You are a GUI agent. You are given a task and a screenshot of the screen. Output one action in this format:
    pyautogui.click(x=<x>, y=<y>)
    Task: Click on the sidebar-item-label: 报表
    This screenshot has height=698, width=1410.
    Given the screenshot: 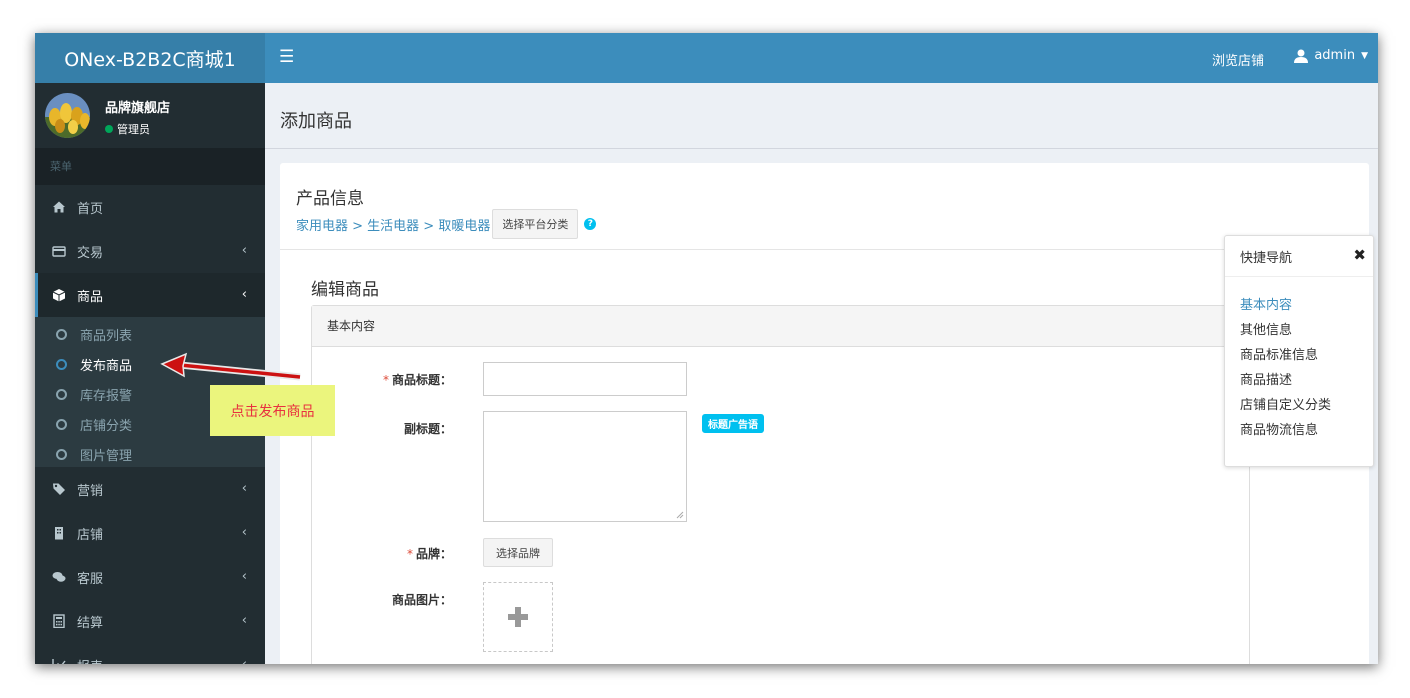 What is the action you would take?
    pyautogui.click(x=90, y=660)
    